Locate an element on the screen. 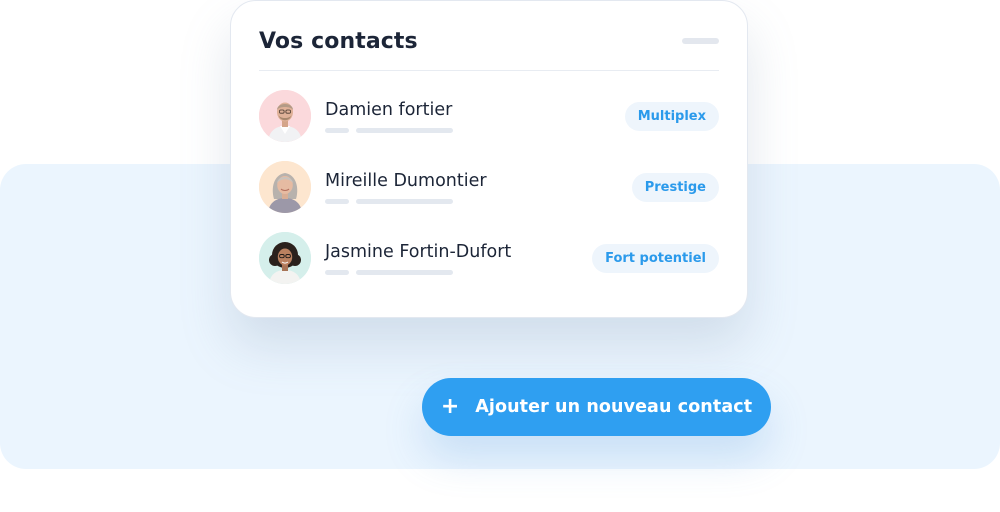  plus-icon: + is located at coordinates (450, 406).